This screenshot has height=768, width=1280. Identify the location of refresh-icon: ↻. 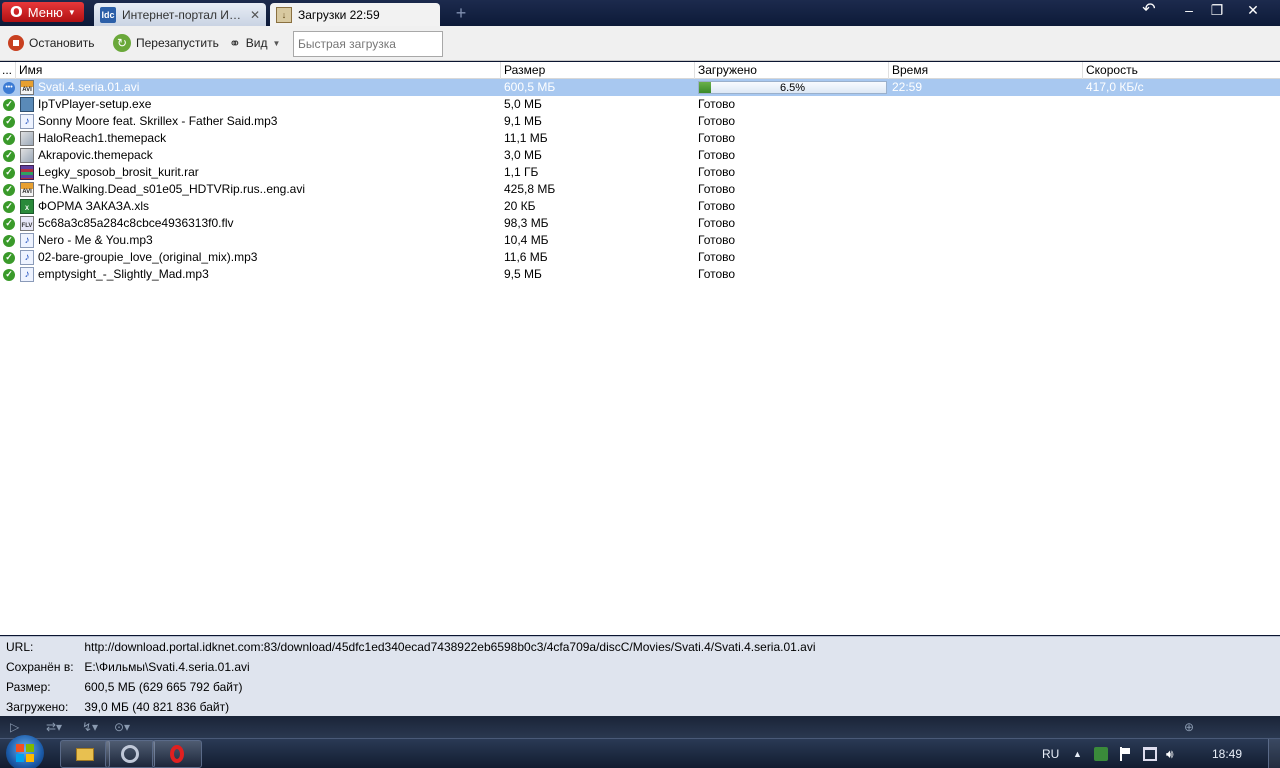
(122, 43).